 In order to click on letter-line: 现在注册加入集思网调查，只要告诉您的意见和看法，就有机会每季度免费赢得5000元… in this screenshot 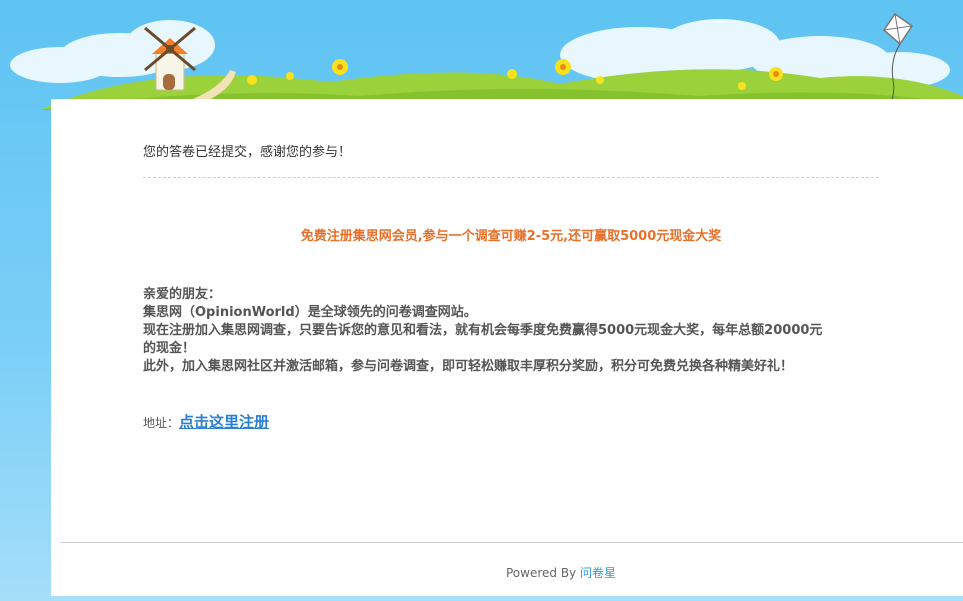, I will do `click(483, 330)`.